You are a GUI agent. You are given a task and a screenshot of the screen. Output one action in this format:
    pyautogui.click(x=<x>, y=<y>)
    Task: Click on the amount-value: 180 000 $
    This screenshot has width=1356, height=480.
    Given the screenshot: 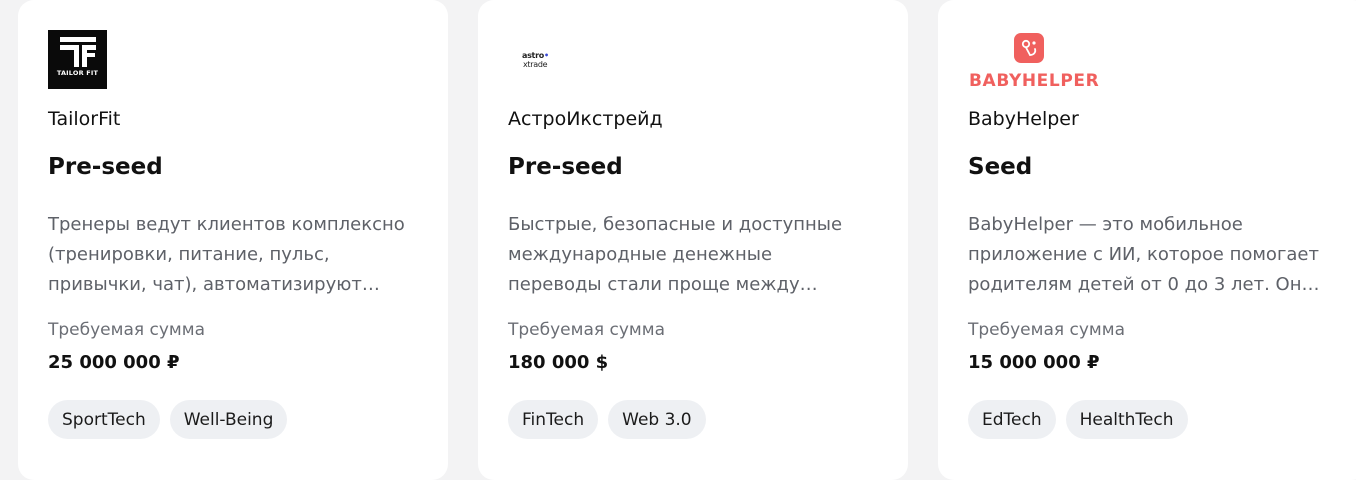 What is the action you would take?
    pyautogui.click(x=558, y=362)
    